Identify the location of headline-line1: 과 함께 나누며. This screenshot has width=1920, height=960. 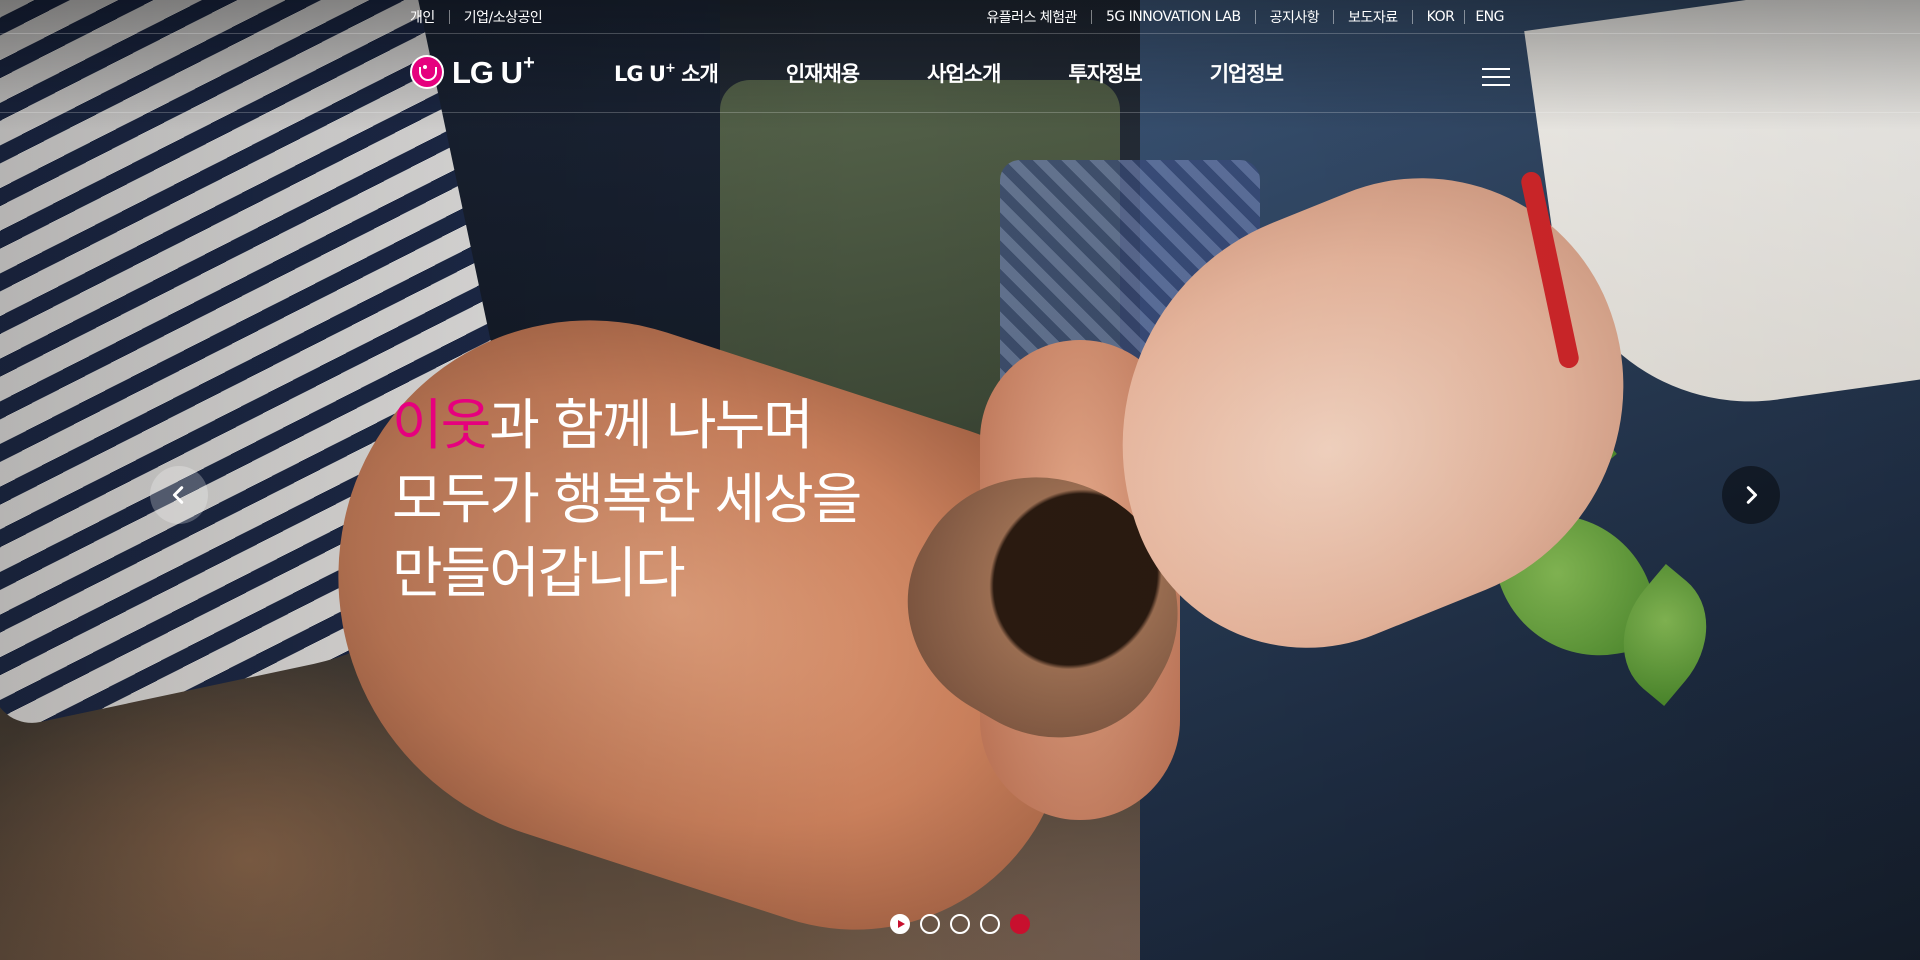
(651, 425).